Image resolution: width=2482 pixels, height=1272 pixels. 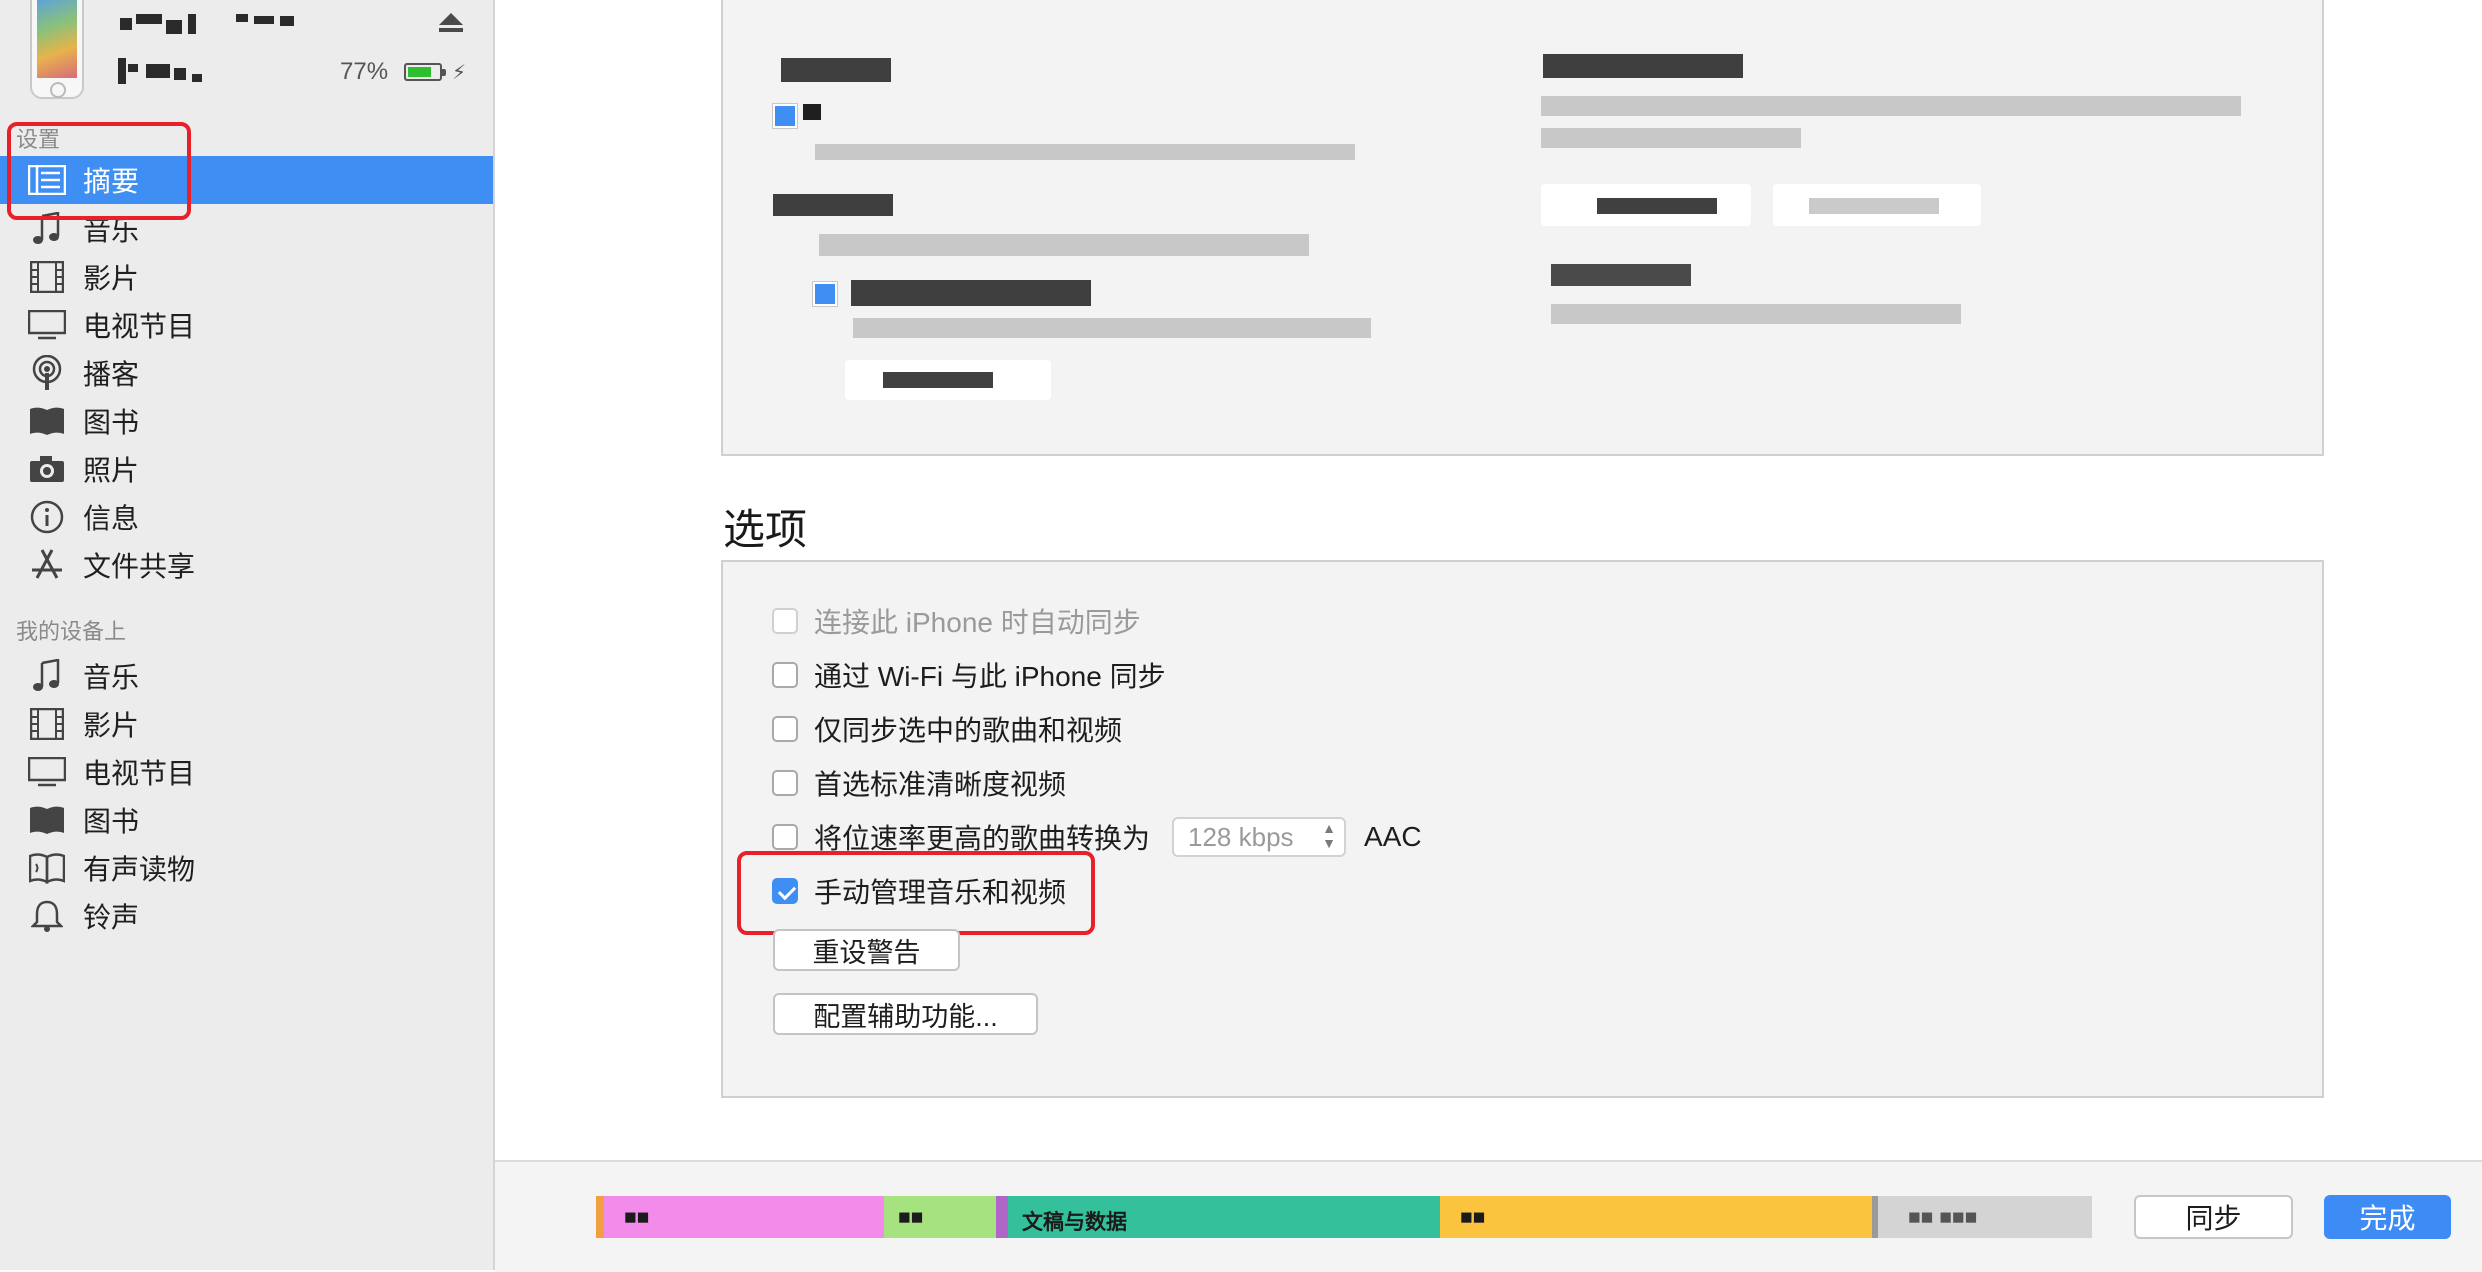 What do you see at coordinates (246, 772) in the screenshot?
I see `sidebar-item-device-tv-shows: 电视节目` at bounding box center [246, 772].